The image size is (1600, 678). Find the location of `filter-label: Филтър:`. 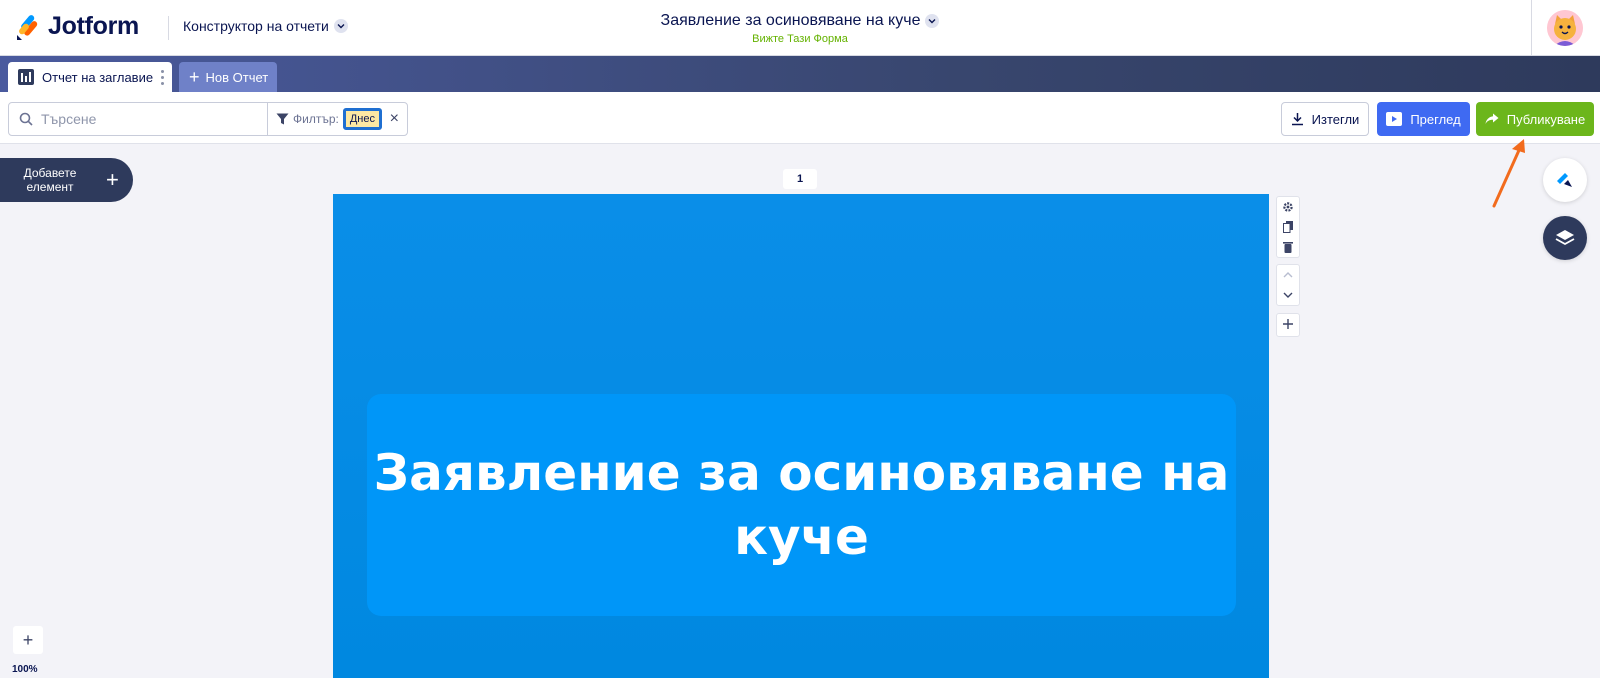

filter-label: Филтър: is located at coordinates (316, 119).